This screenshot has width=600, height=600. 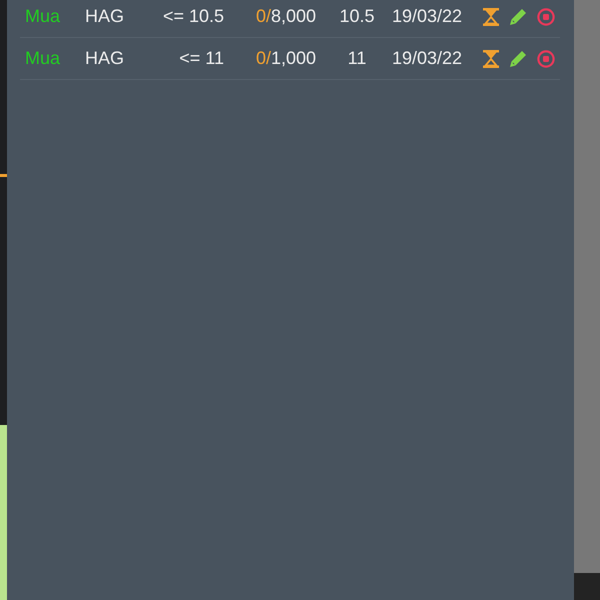 I want to click on order-price: 11, so click(x=357, y=58).